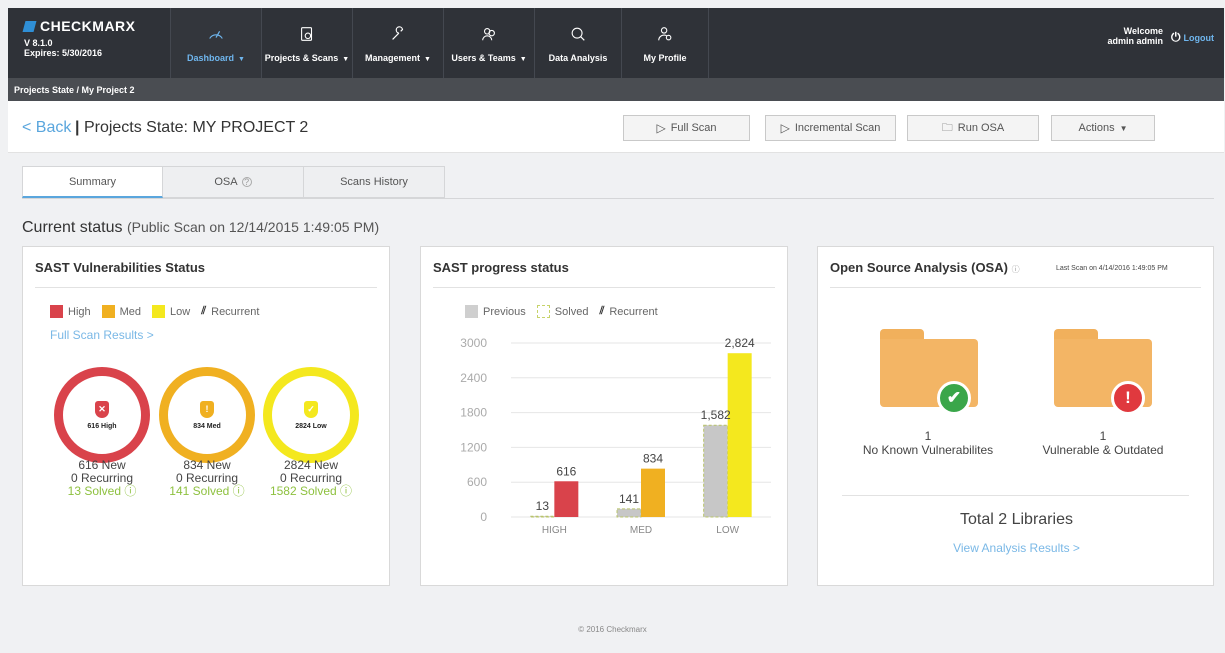  What do you see at coordinates (473, 447) in the screenshot?
I see `y-tick-label: 1200` at bounding box center [473, 447].